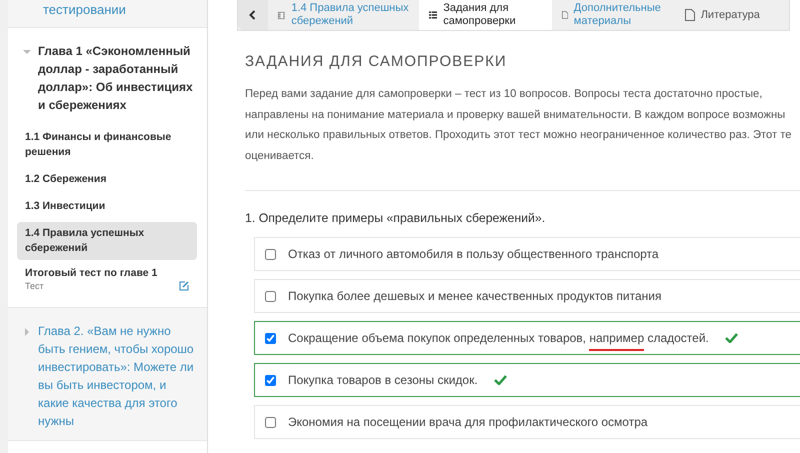  I want to click on answer-option: Покупка товаров в сезоны скидок., so click(527, 380).